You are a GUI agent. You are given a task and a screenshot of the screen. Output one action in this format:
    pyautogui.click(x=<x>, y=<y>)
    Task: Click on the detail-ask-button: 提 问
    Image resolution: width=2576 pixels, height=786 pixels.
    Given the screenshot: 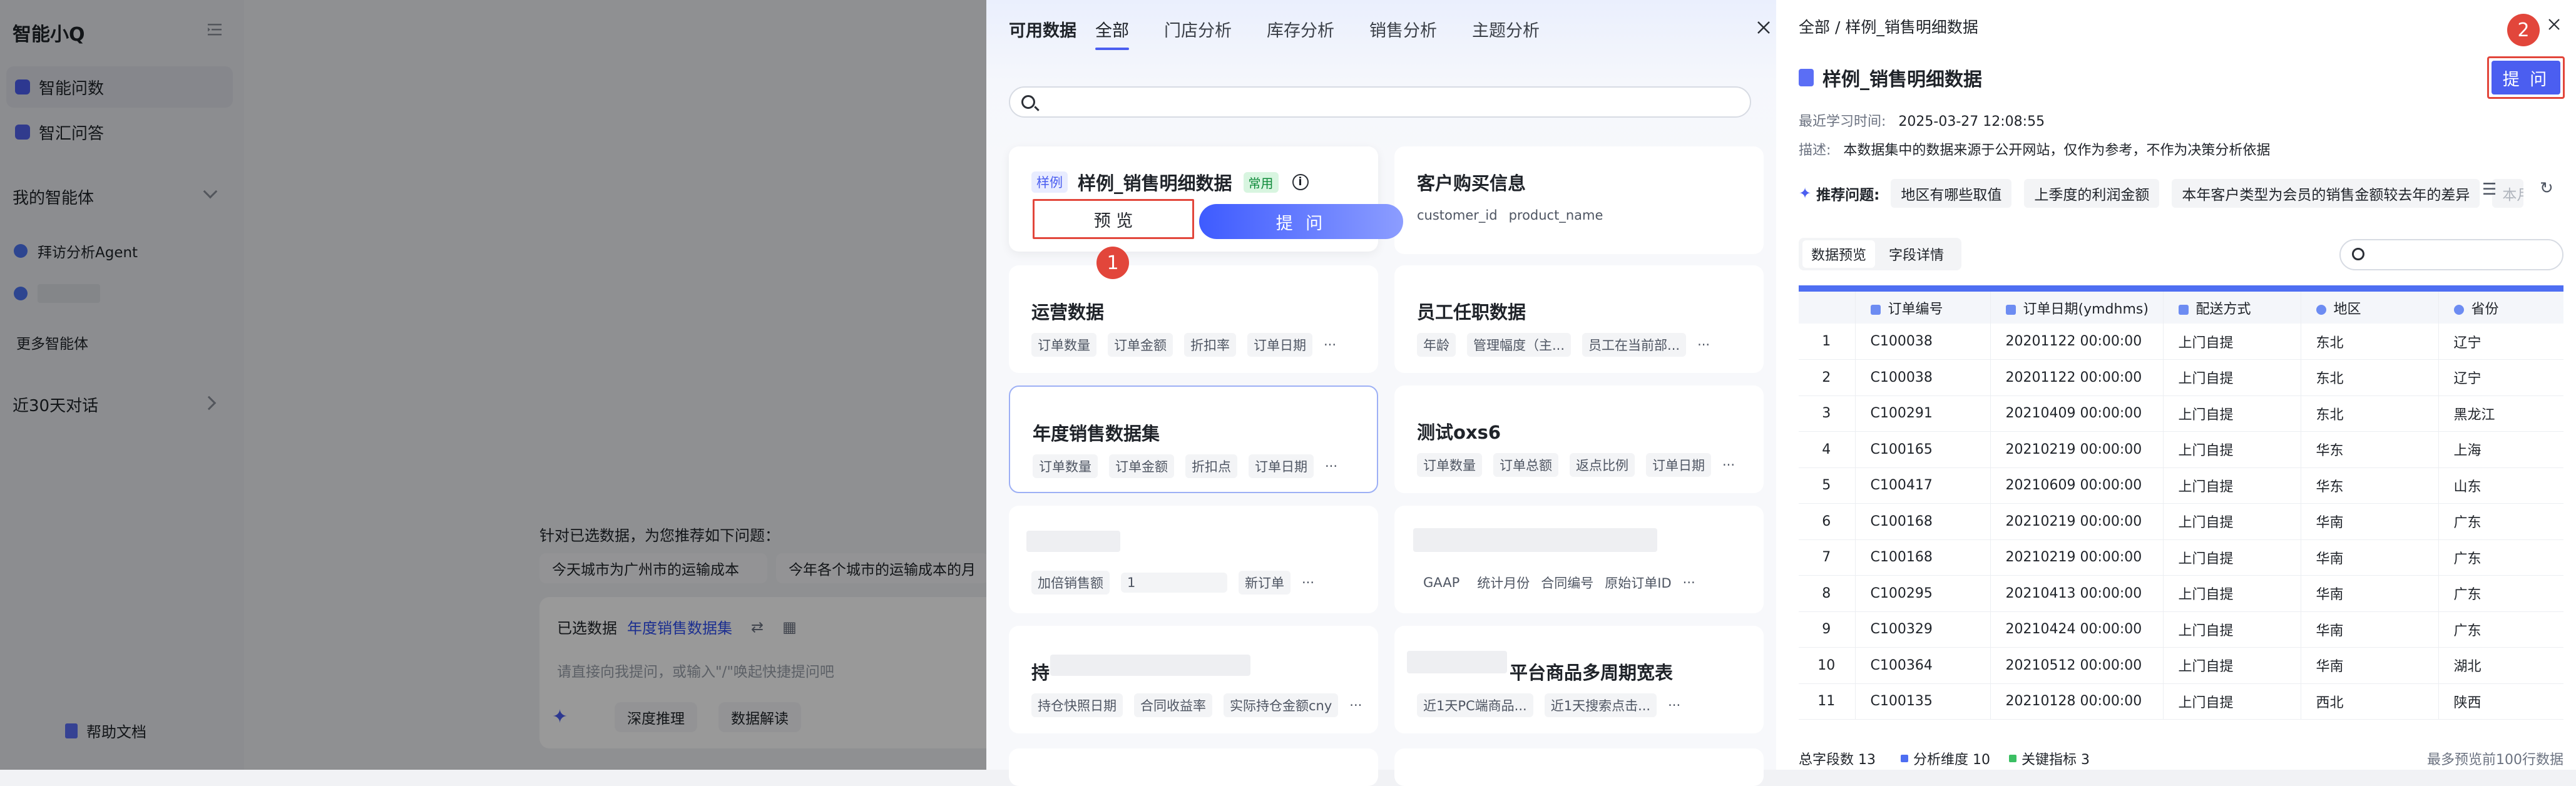 What is the action you would take?
    pyautogui.click(x=2526, y=78)
    